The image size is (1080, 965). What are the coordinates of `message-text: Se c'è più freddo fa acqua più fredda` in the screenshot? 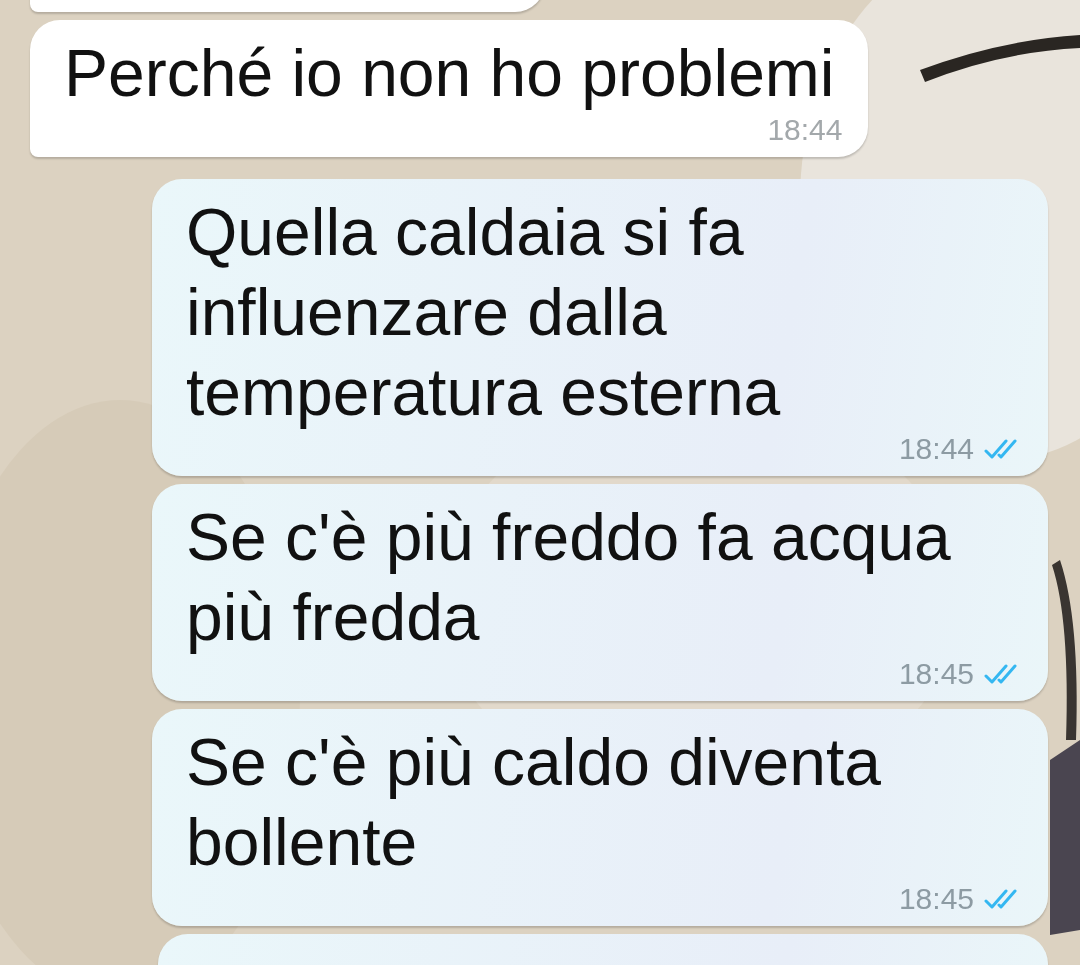 It's located at (569, 577).